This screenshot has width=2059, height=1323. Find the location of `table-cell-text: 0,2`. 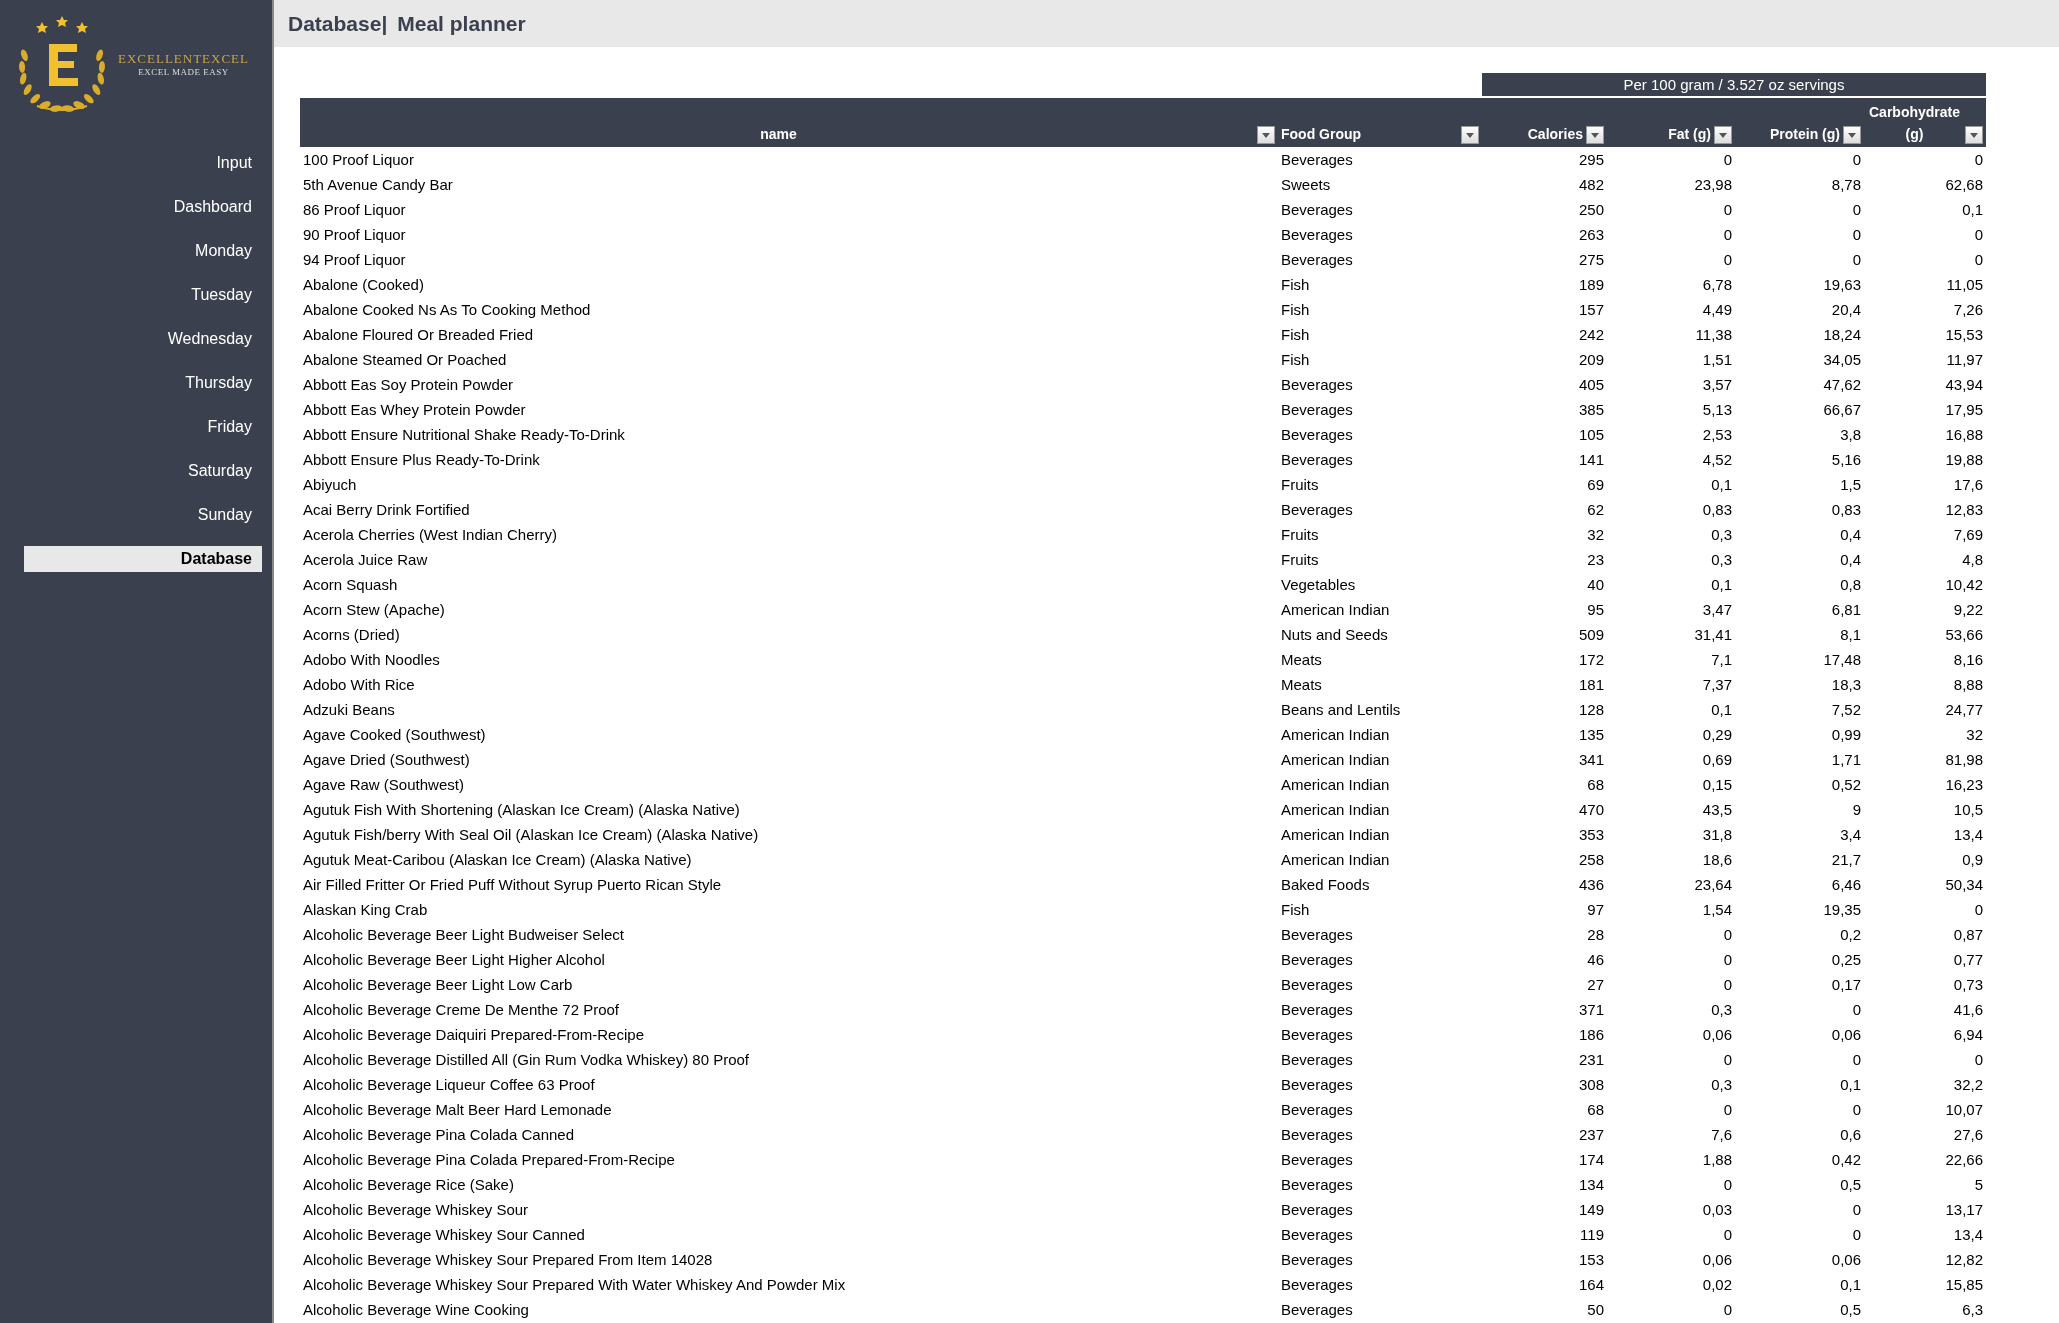

table-cell-text: 0,2 is located at coordinates (1850, 934).